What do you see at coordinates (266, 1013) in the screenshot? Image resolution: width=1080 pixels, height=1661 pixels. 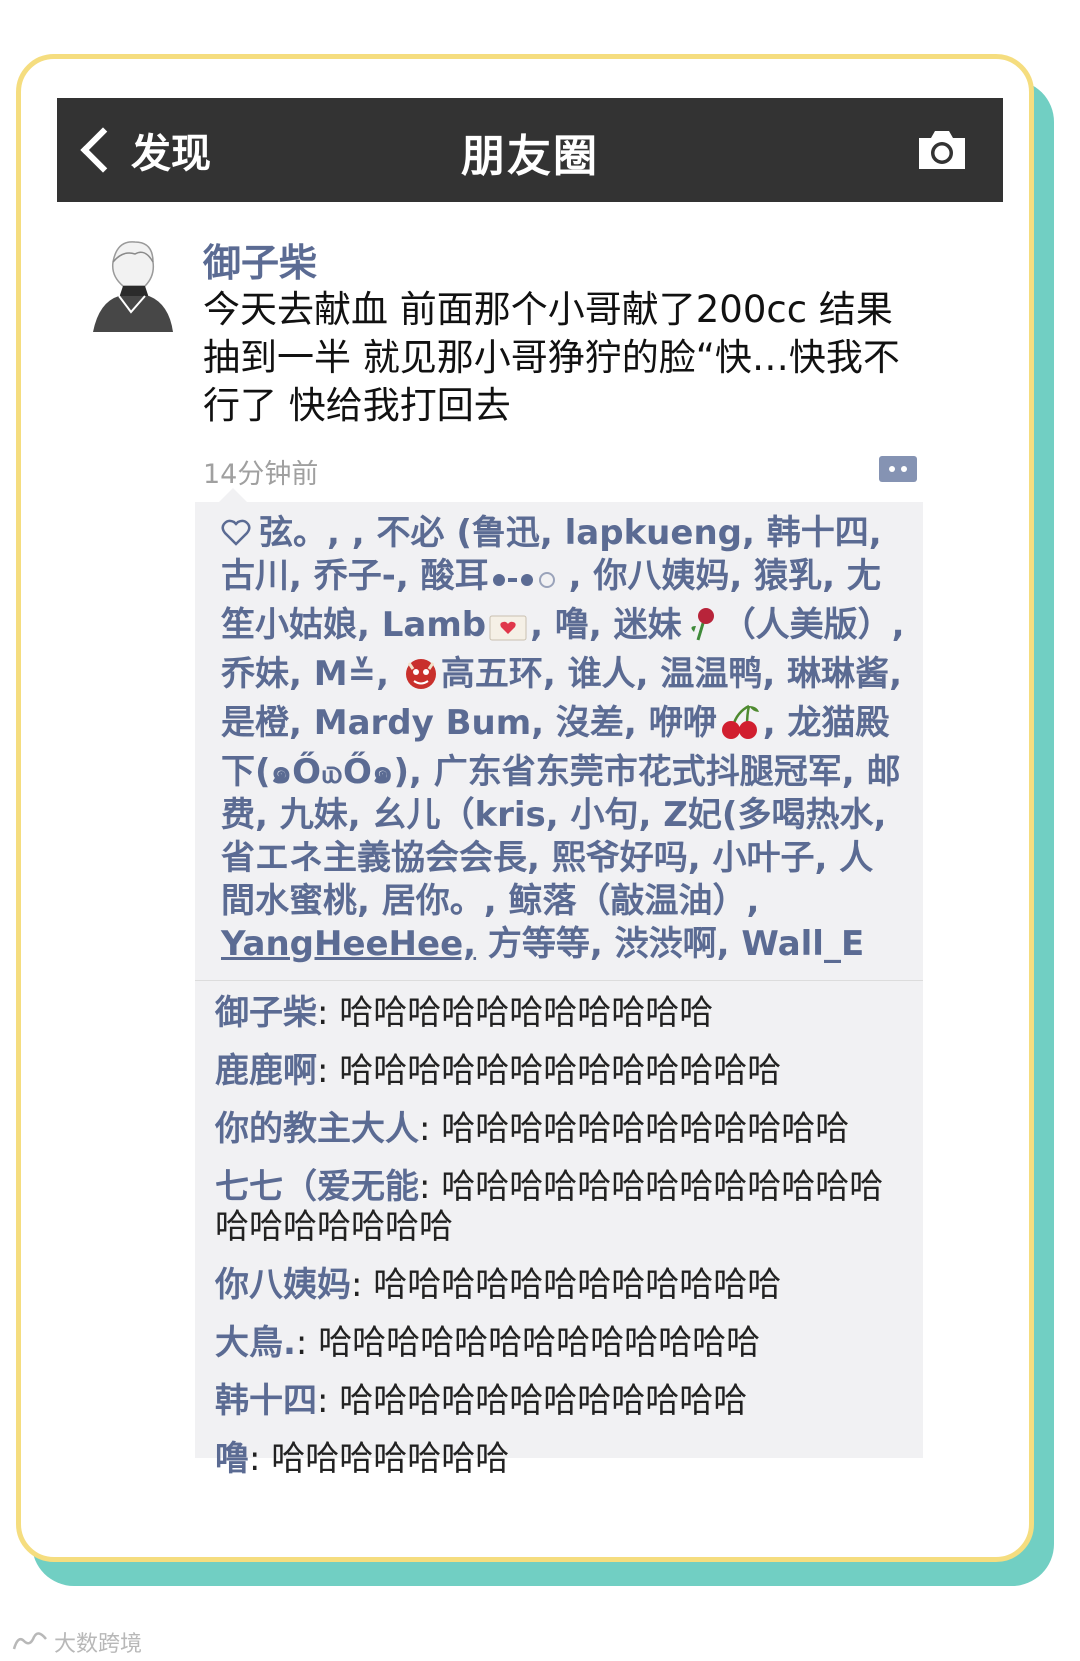 I see `comment-author: 御子柴` at bounding box center [266, 1013].